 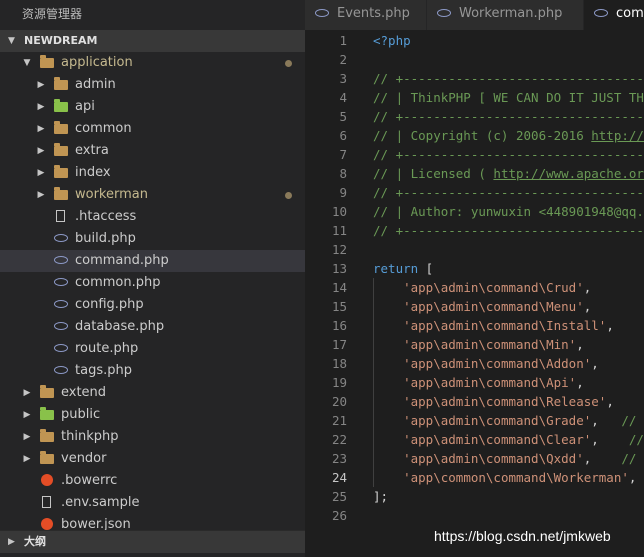 I want to click on chevron-down-icon: ▼, so click(x=27, y=63).